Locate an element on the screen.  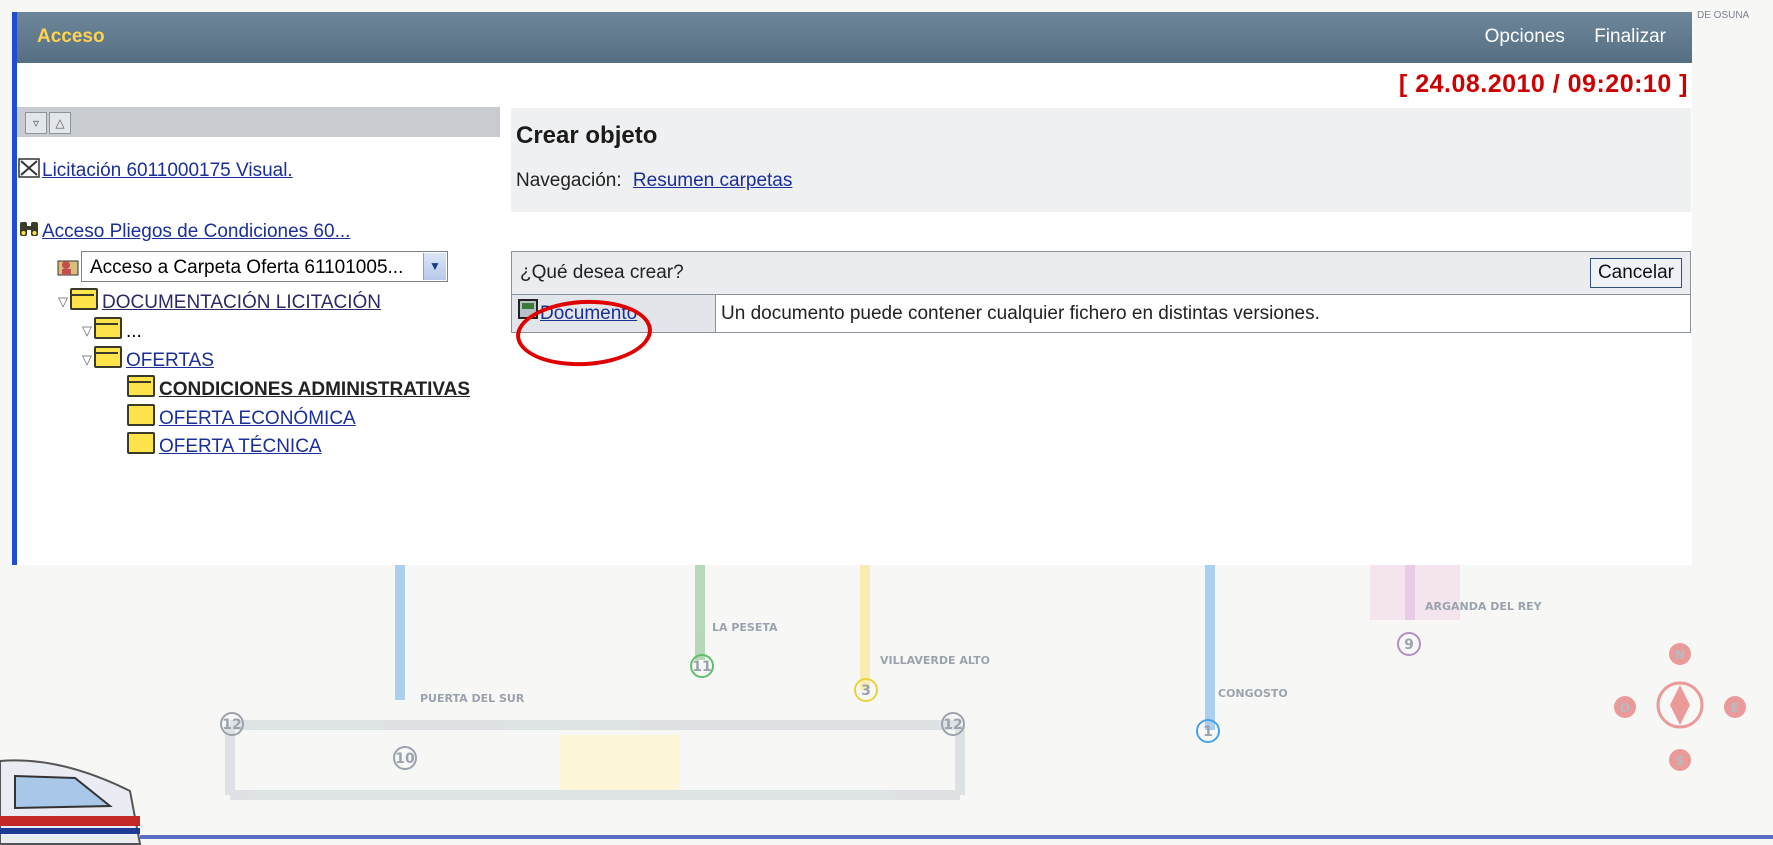
svg-text: E is located at coordinates (1735, 708).